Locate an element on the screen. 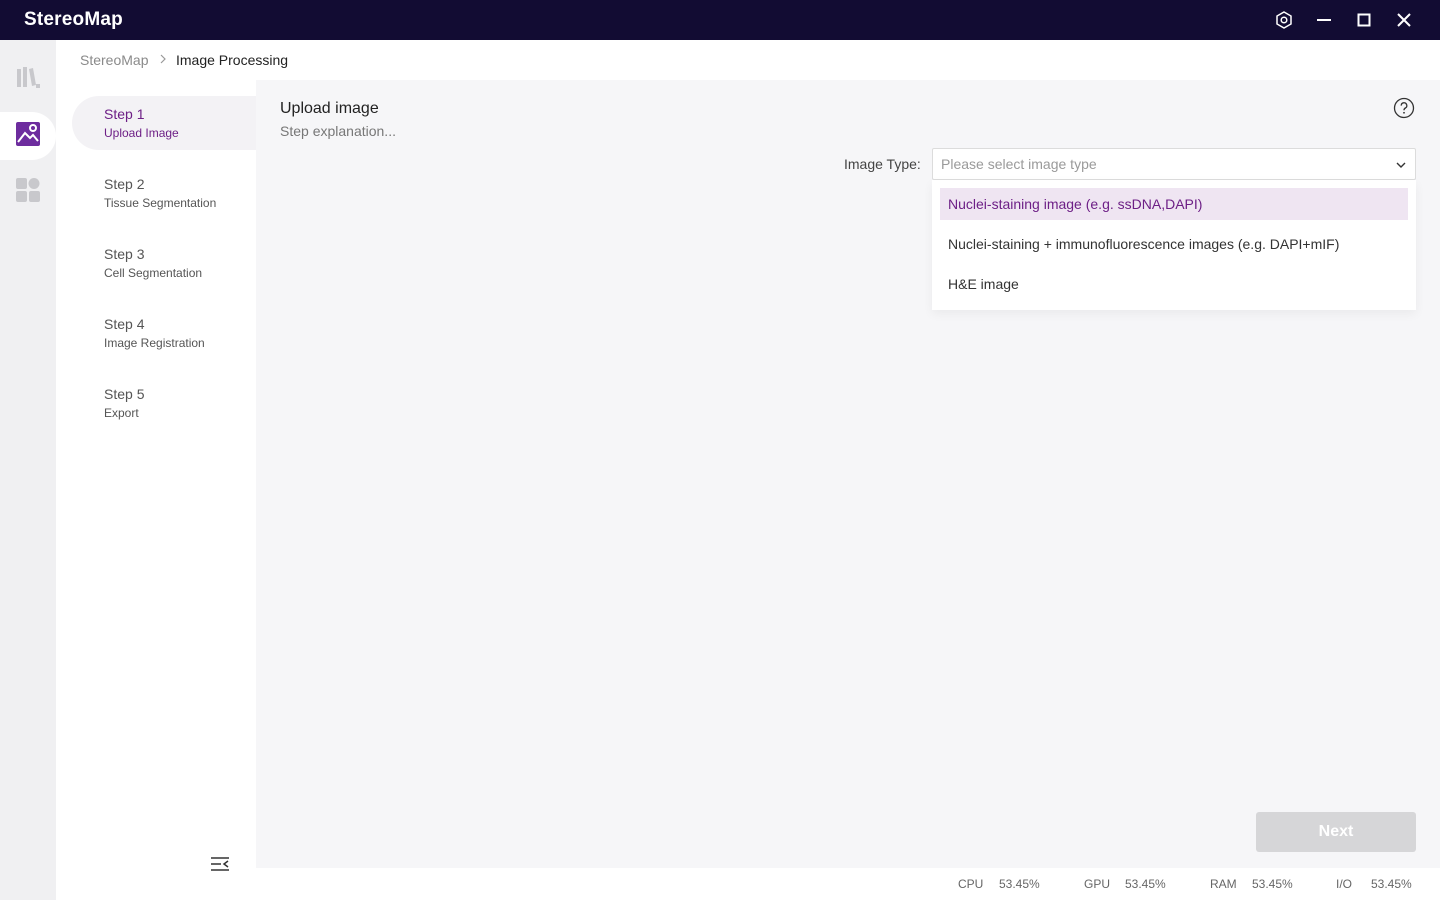  ram-value: 53.45% is located at coordinates (1272, 884).